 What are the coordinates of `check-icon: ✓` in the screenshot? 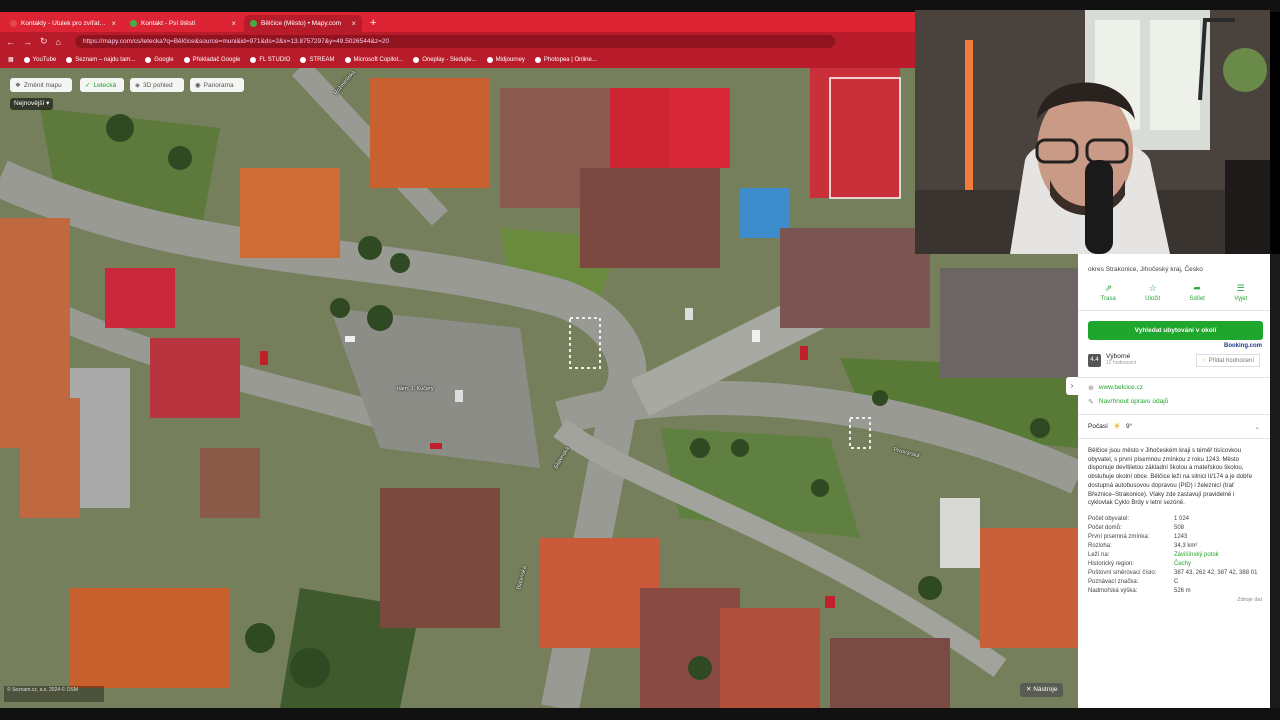 It's located at (88, 85).